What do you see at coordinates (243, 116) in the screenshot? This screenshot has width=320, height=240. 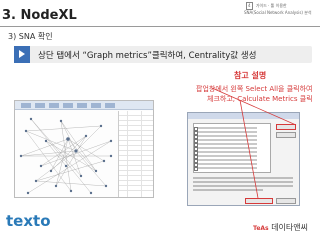 I see `dialog-titlebar` at bounding box center [243, 116].